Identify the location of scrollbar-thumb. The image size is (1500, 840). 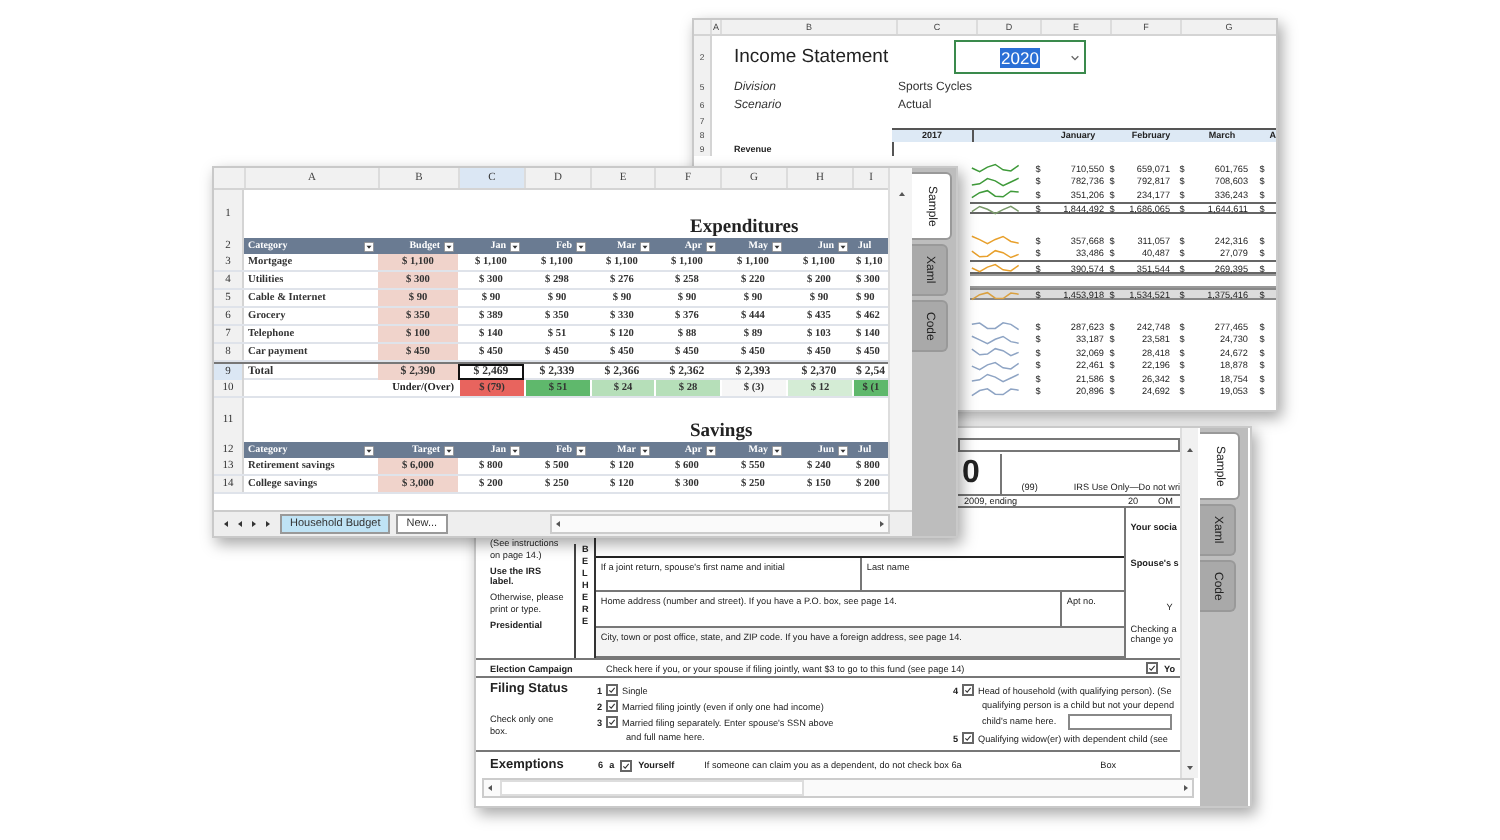
(652, 788).